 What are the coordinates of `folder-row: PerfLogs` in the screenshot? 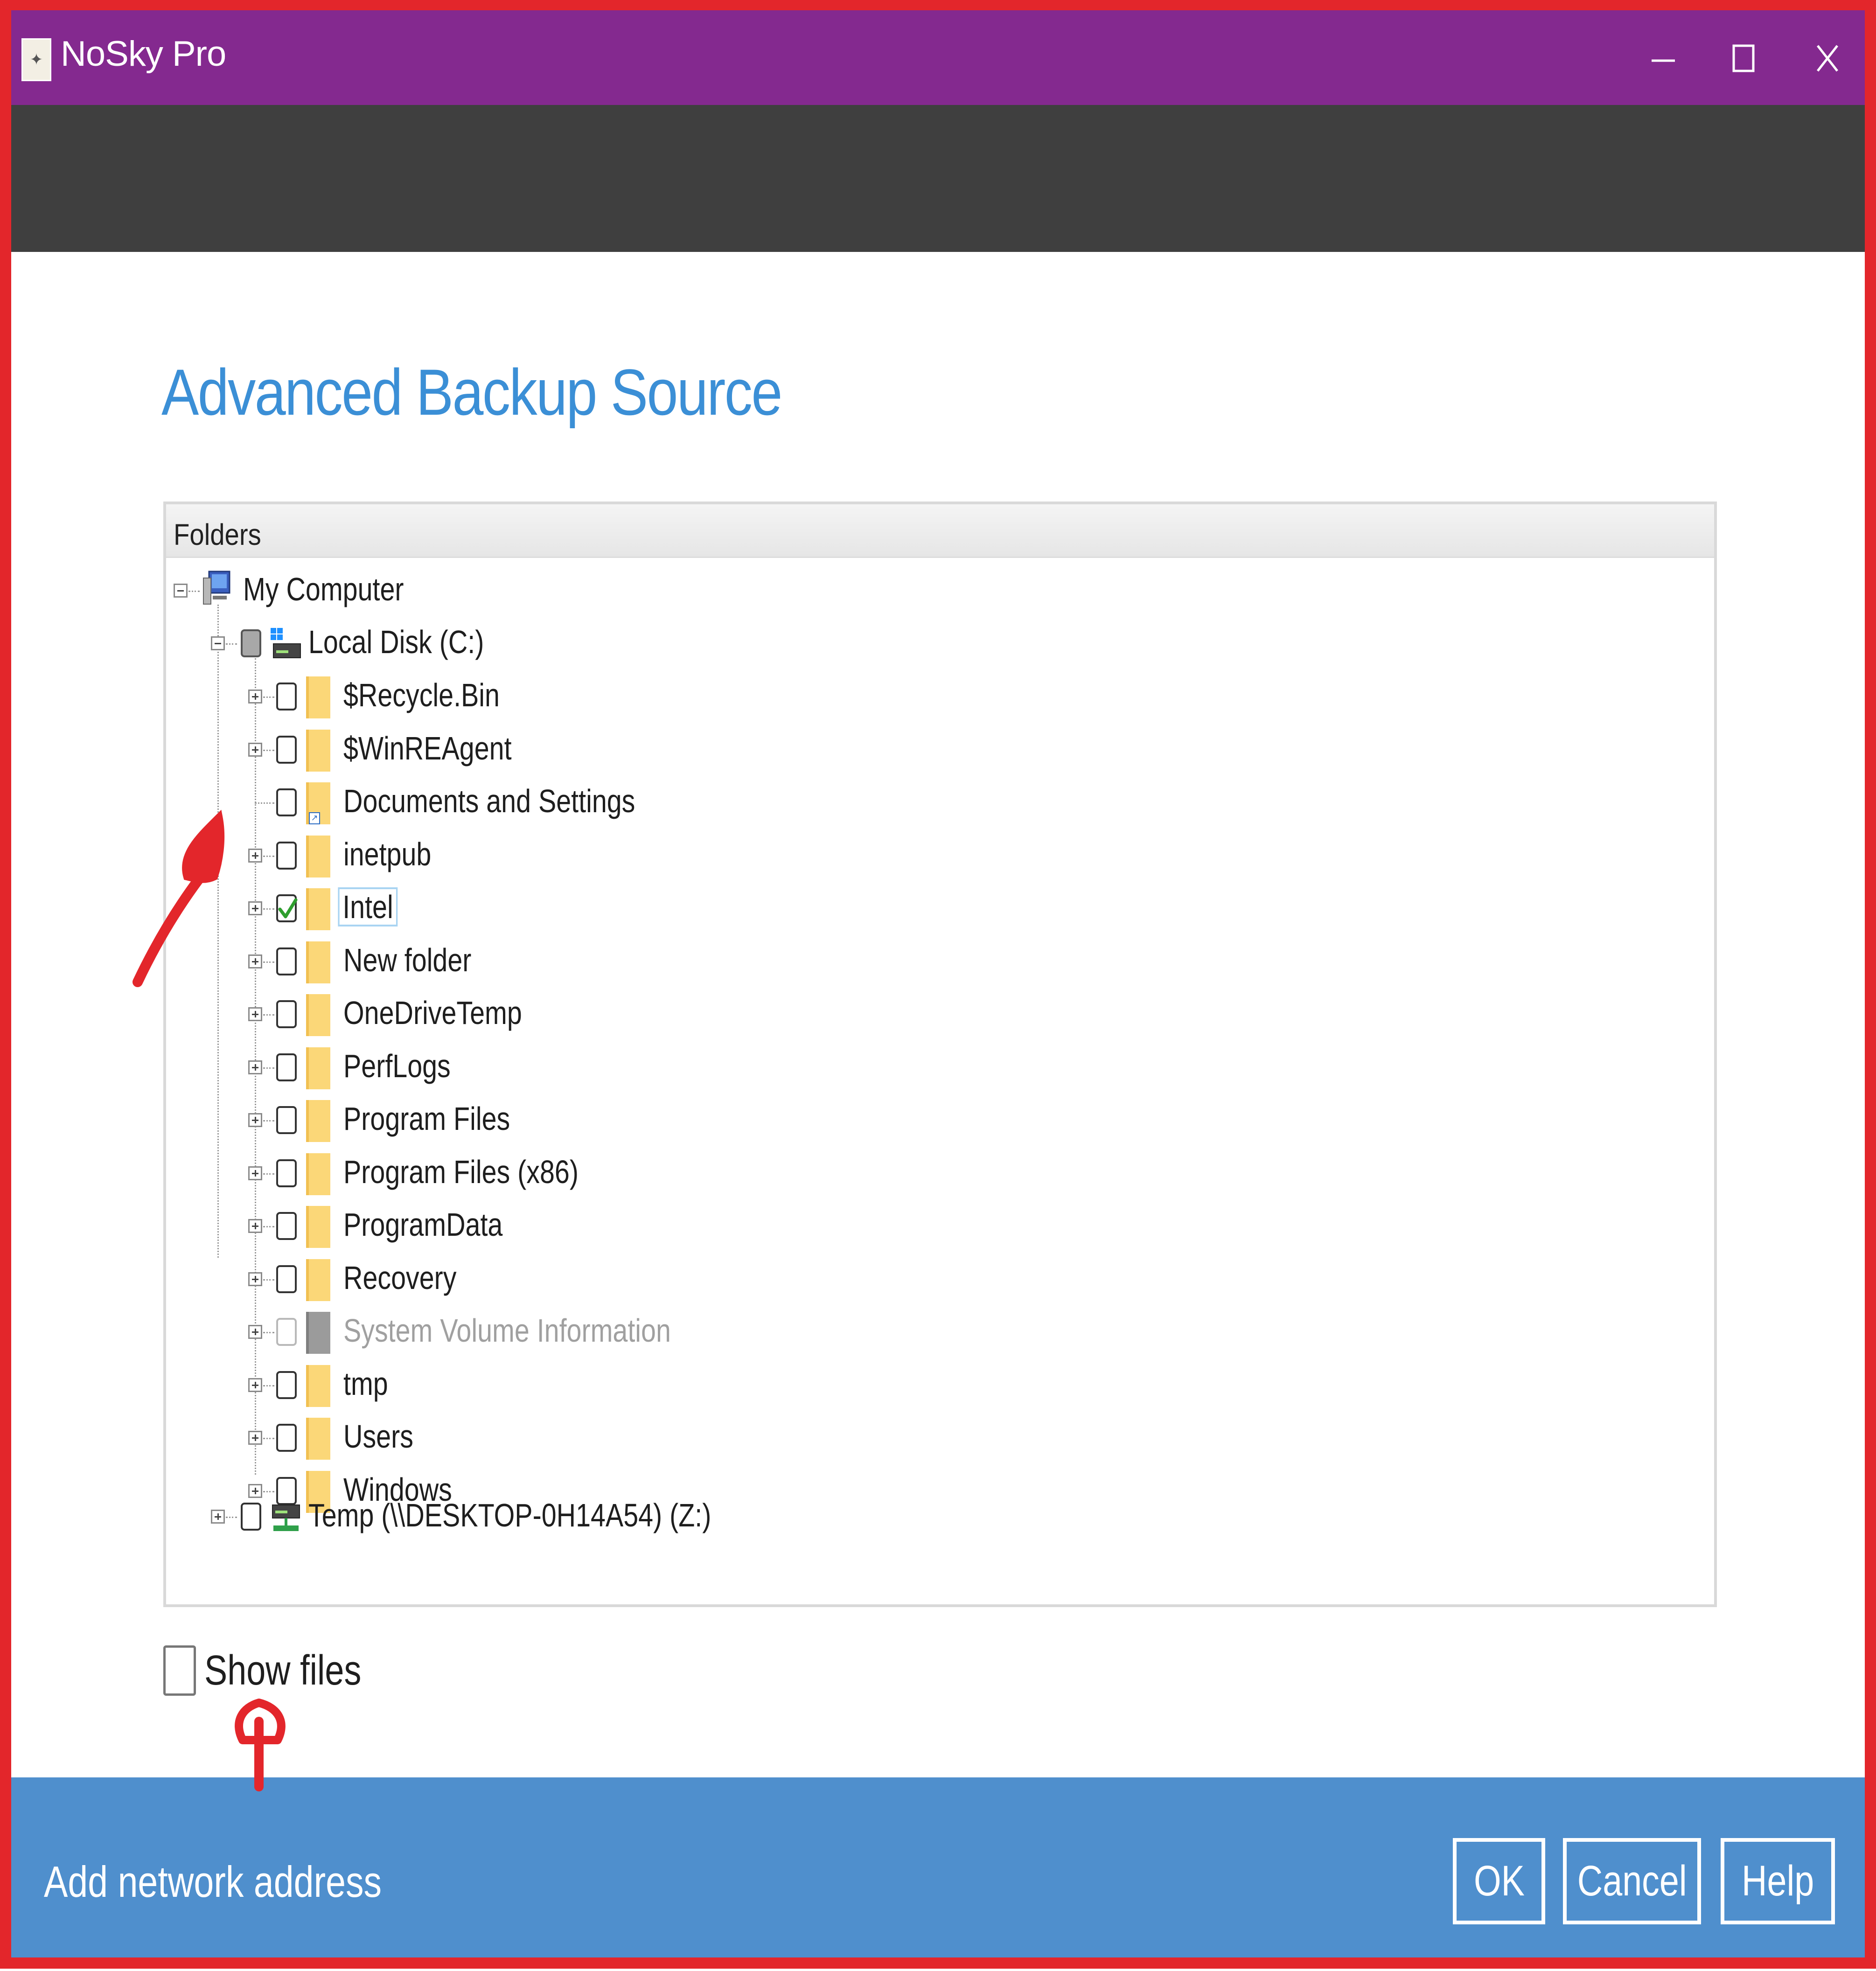 It's located at (539, 1068).